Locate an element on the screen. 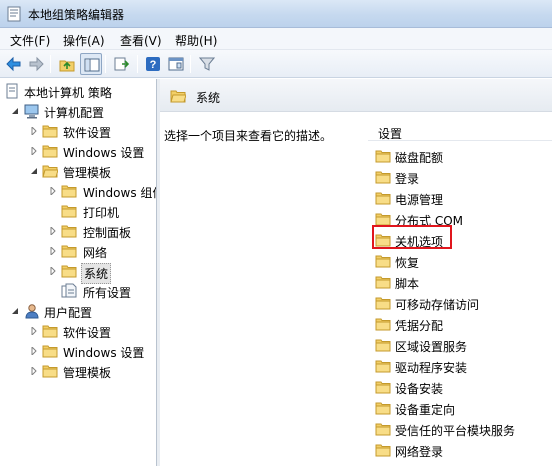 The width and height of the screenshot is (552, 466). properties-button is located at coordinates (176, 64).